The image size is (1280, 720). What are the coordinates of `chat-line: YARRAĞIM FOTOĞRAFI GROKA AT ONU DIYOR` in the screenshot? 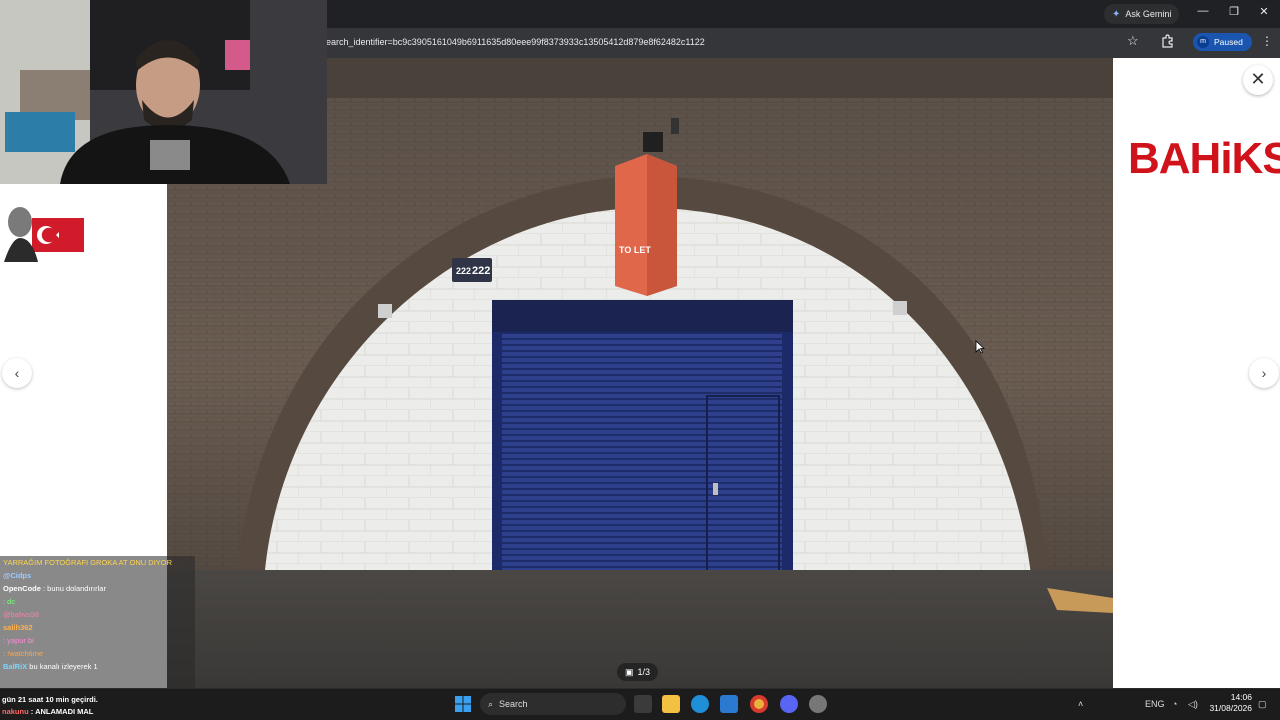 It's located at (97, 562).